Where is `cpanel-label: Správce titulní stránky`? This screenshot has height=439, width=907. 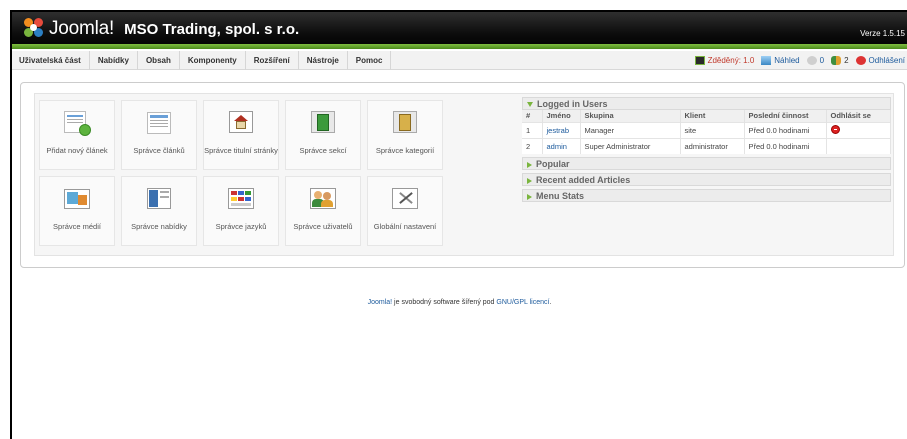
cpanel-label: Správce titulní stránky is located at coordinates (241, 150).